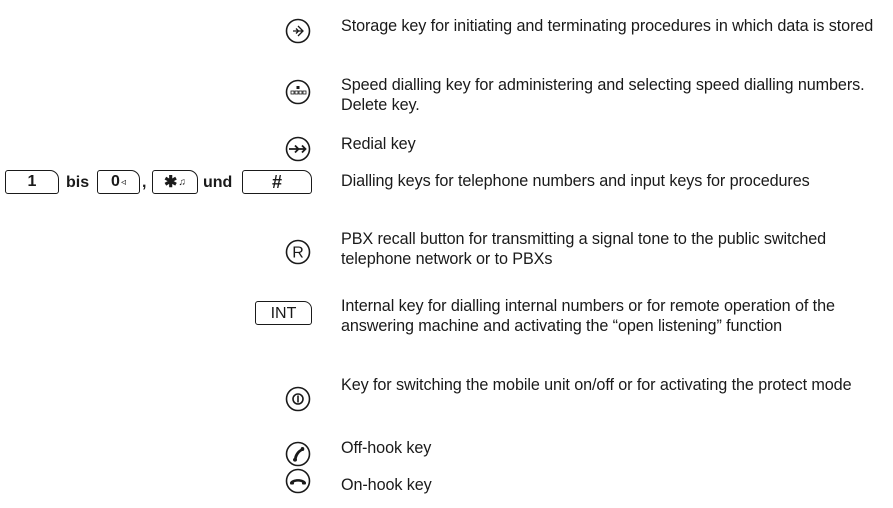 The height and width of the screenshot is (508, 893). I want to click on key-hash: #, so click(277, 182).